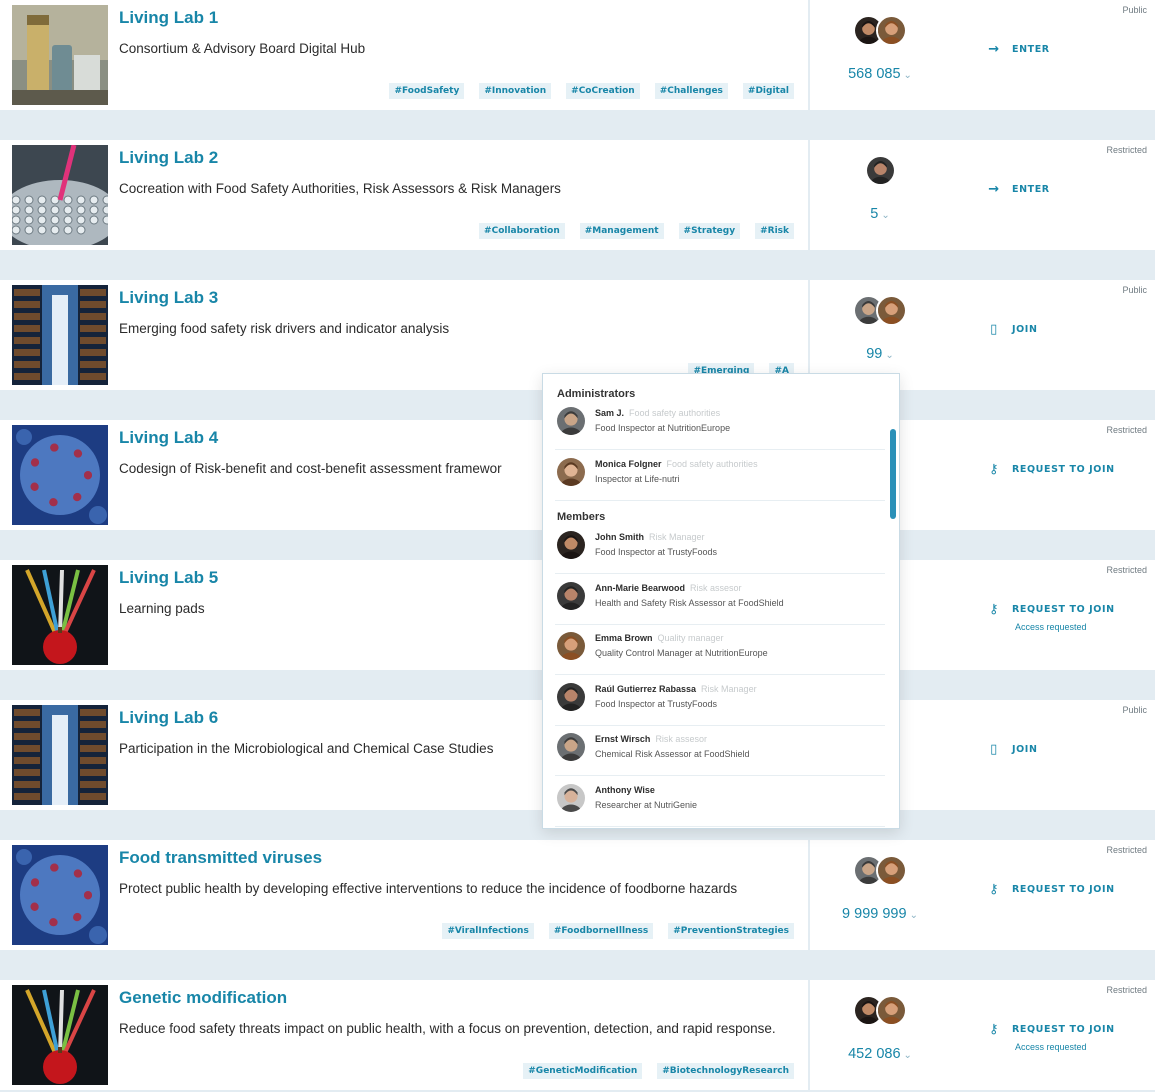 This screenshot has height=1092, width=1155. I want to click on lab-title: Living Lab 1, so click(168, 18).